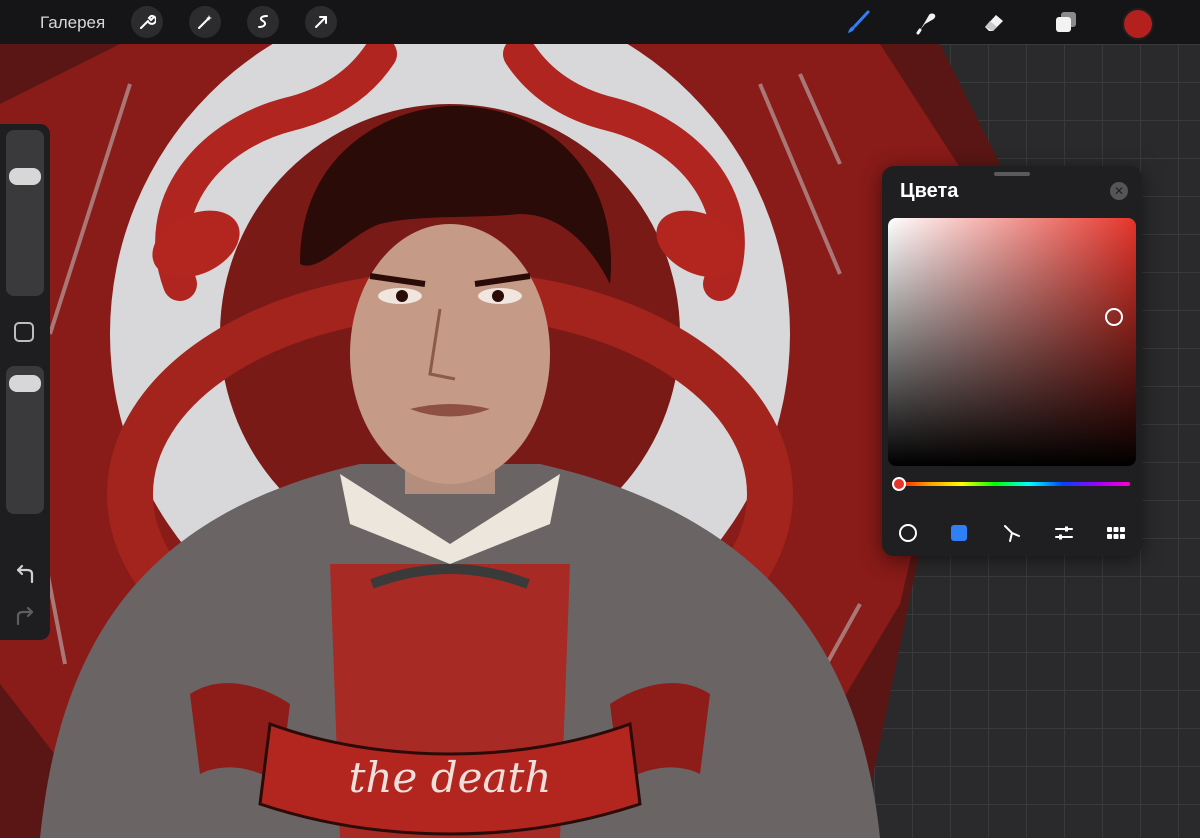  Describe the element at coordinates (25, 213) in the screenshot. I see `brush-size-slider` at that location.